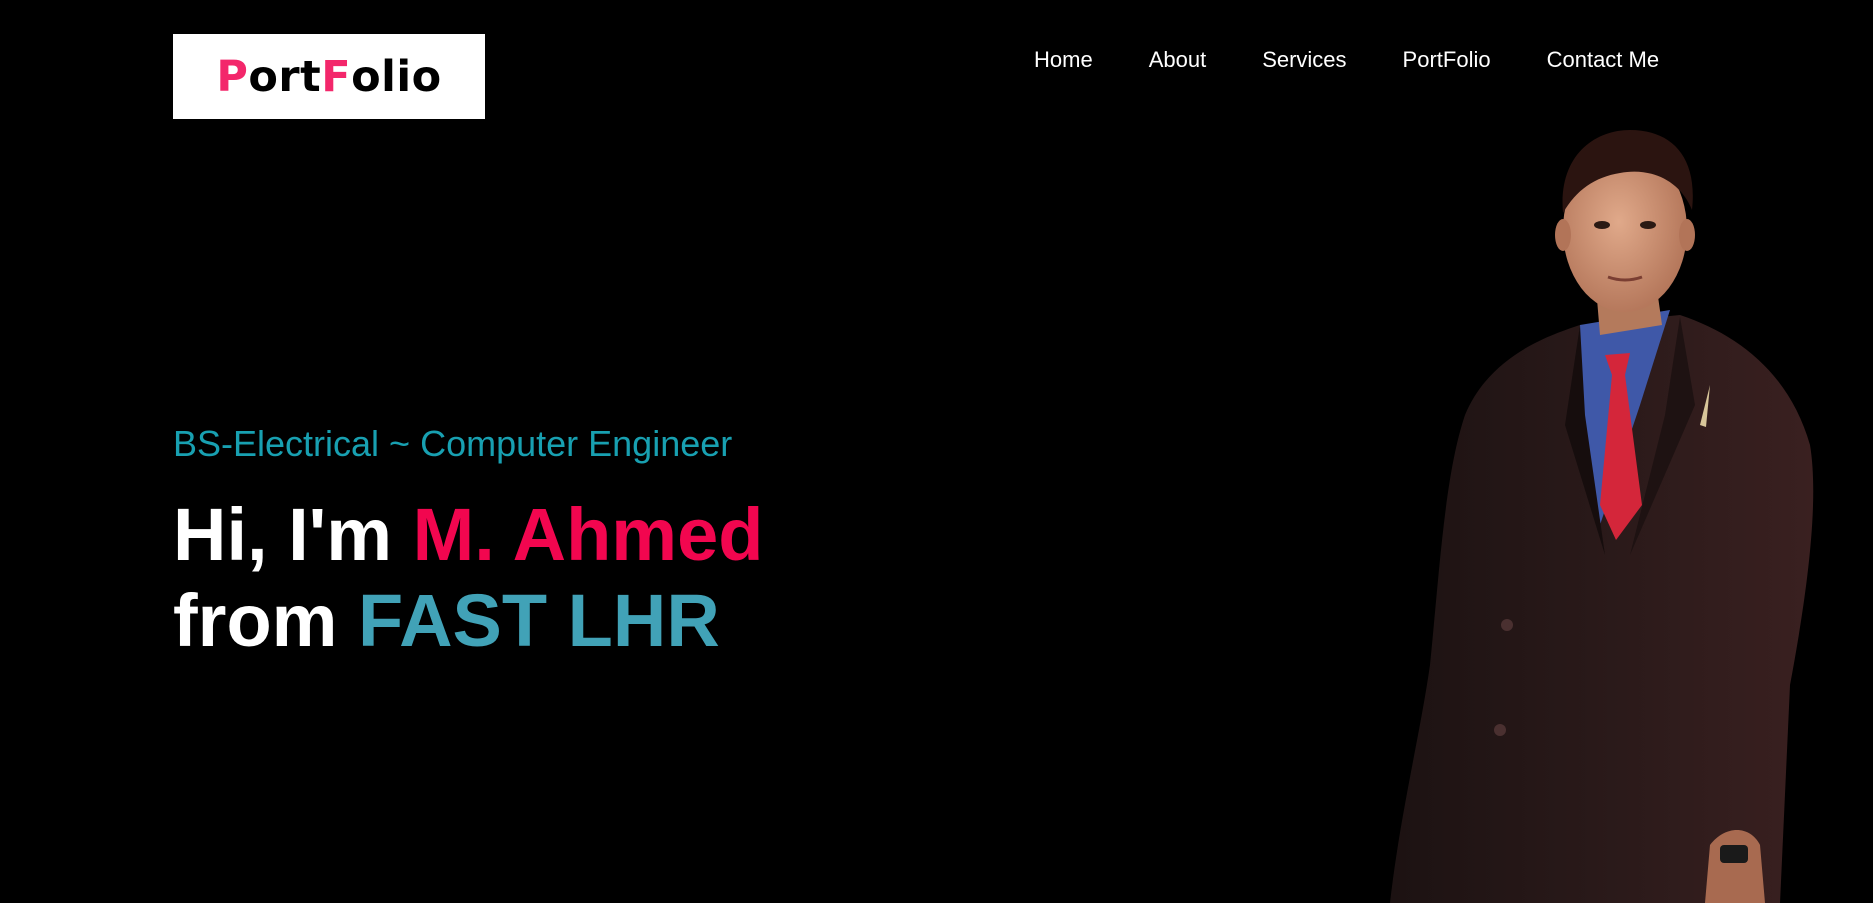 This screenshot has width=1873, height=903. I want to click on nav-contact: Contact Me, so click(1603, 60).